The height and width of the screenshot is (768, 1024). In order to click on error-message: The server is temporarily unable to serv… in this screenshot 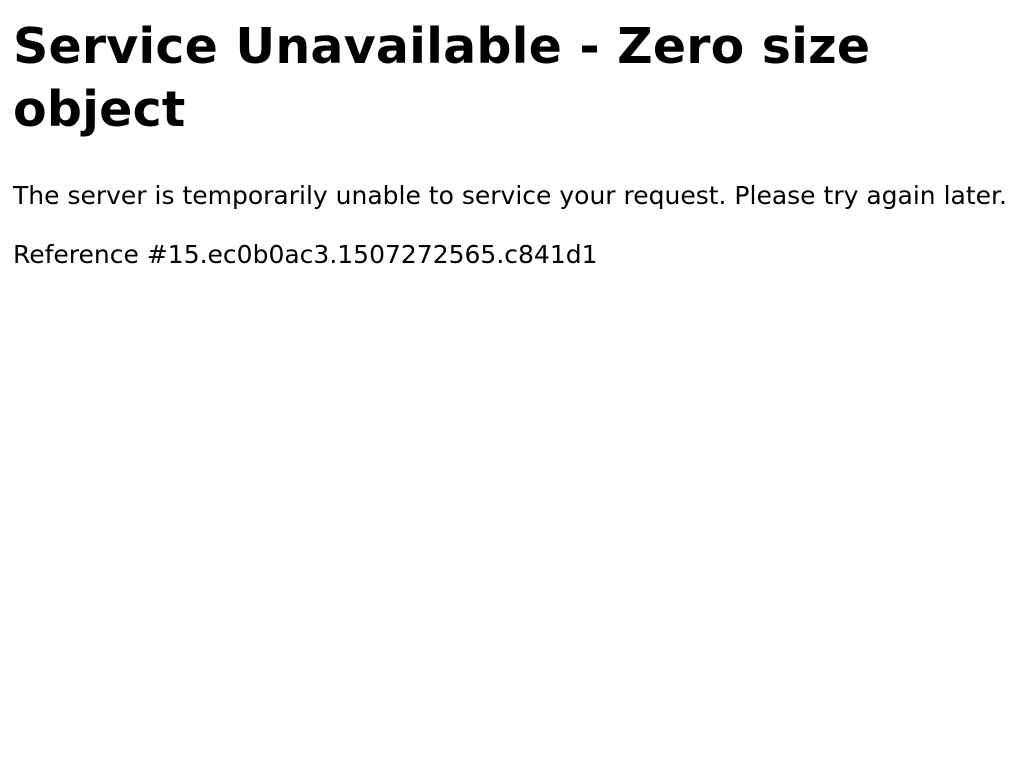, I will do `click(510, 195)`.